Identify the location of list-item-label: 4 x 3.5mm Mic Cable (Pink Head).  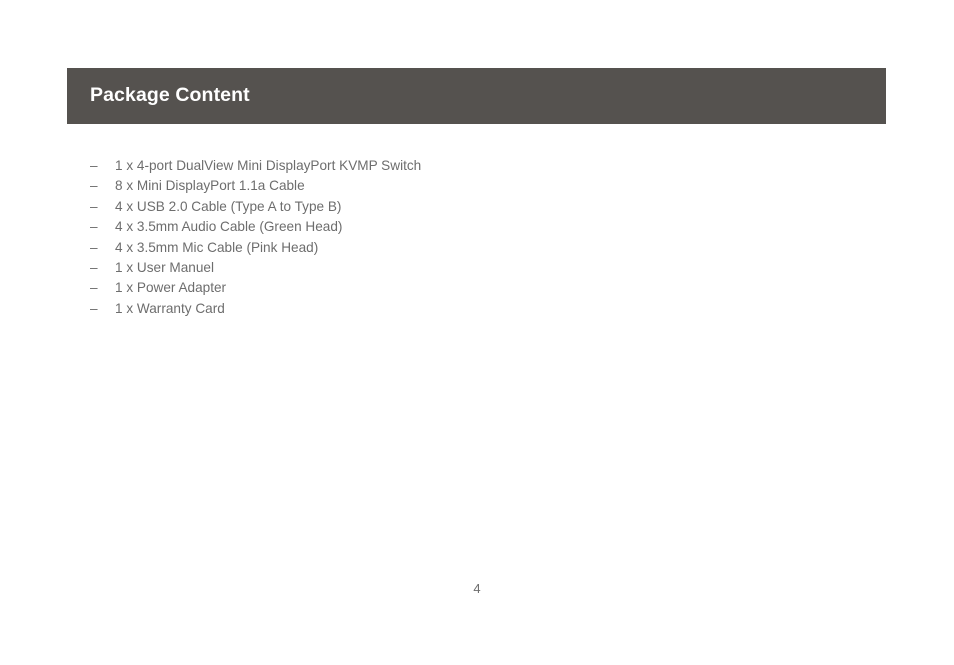
(217, 247).